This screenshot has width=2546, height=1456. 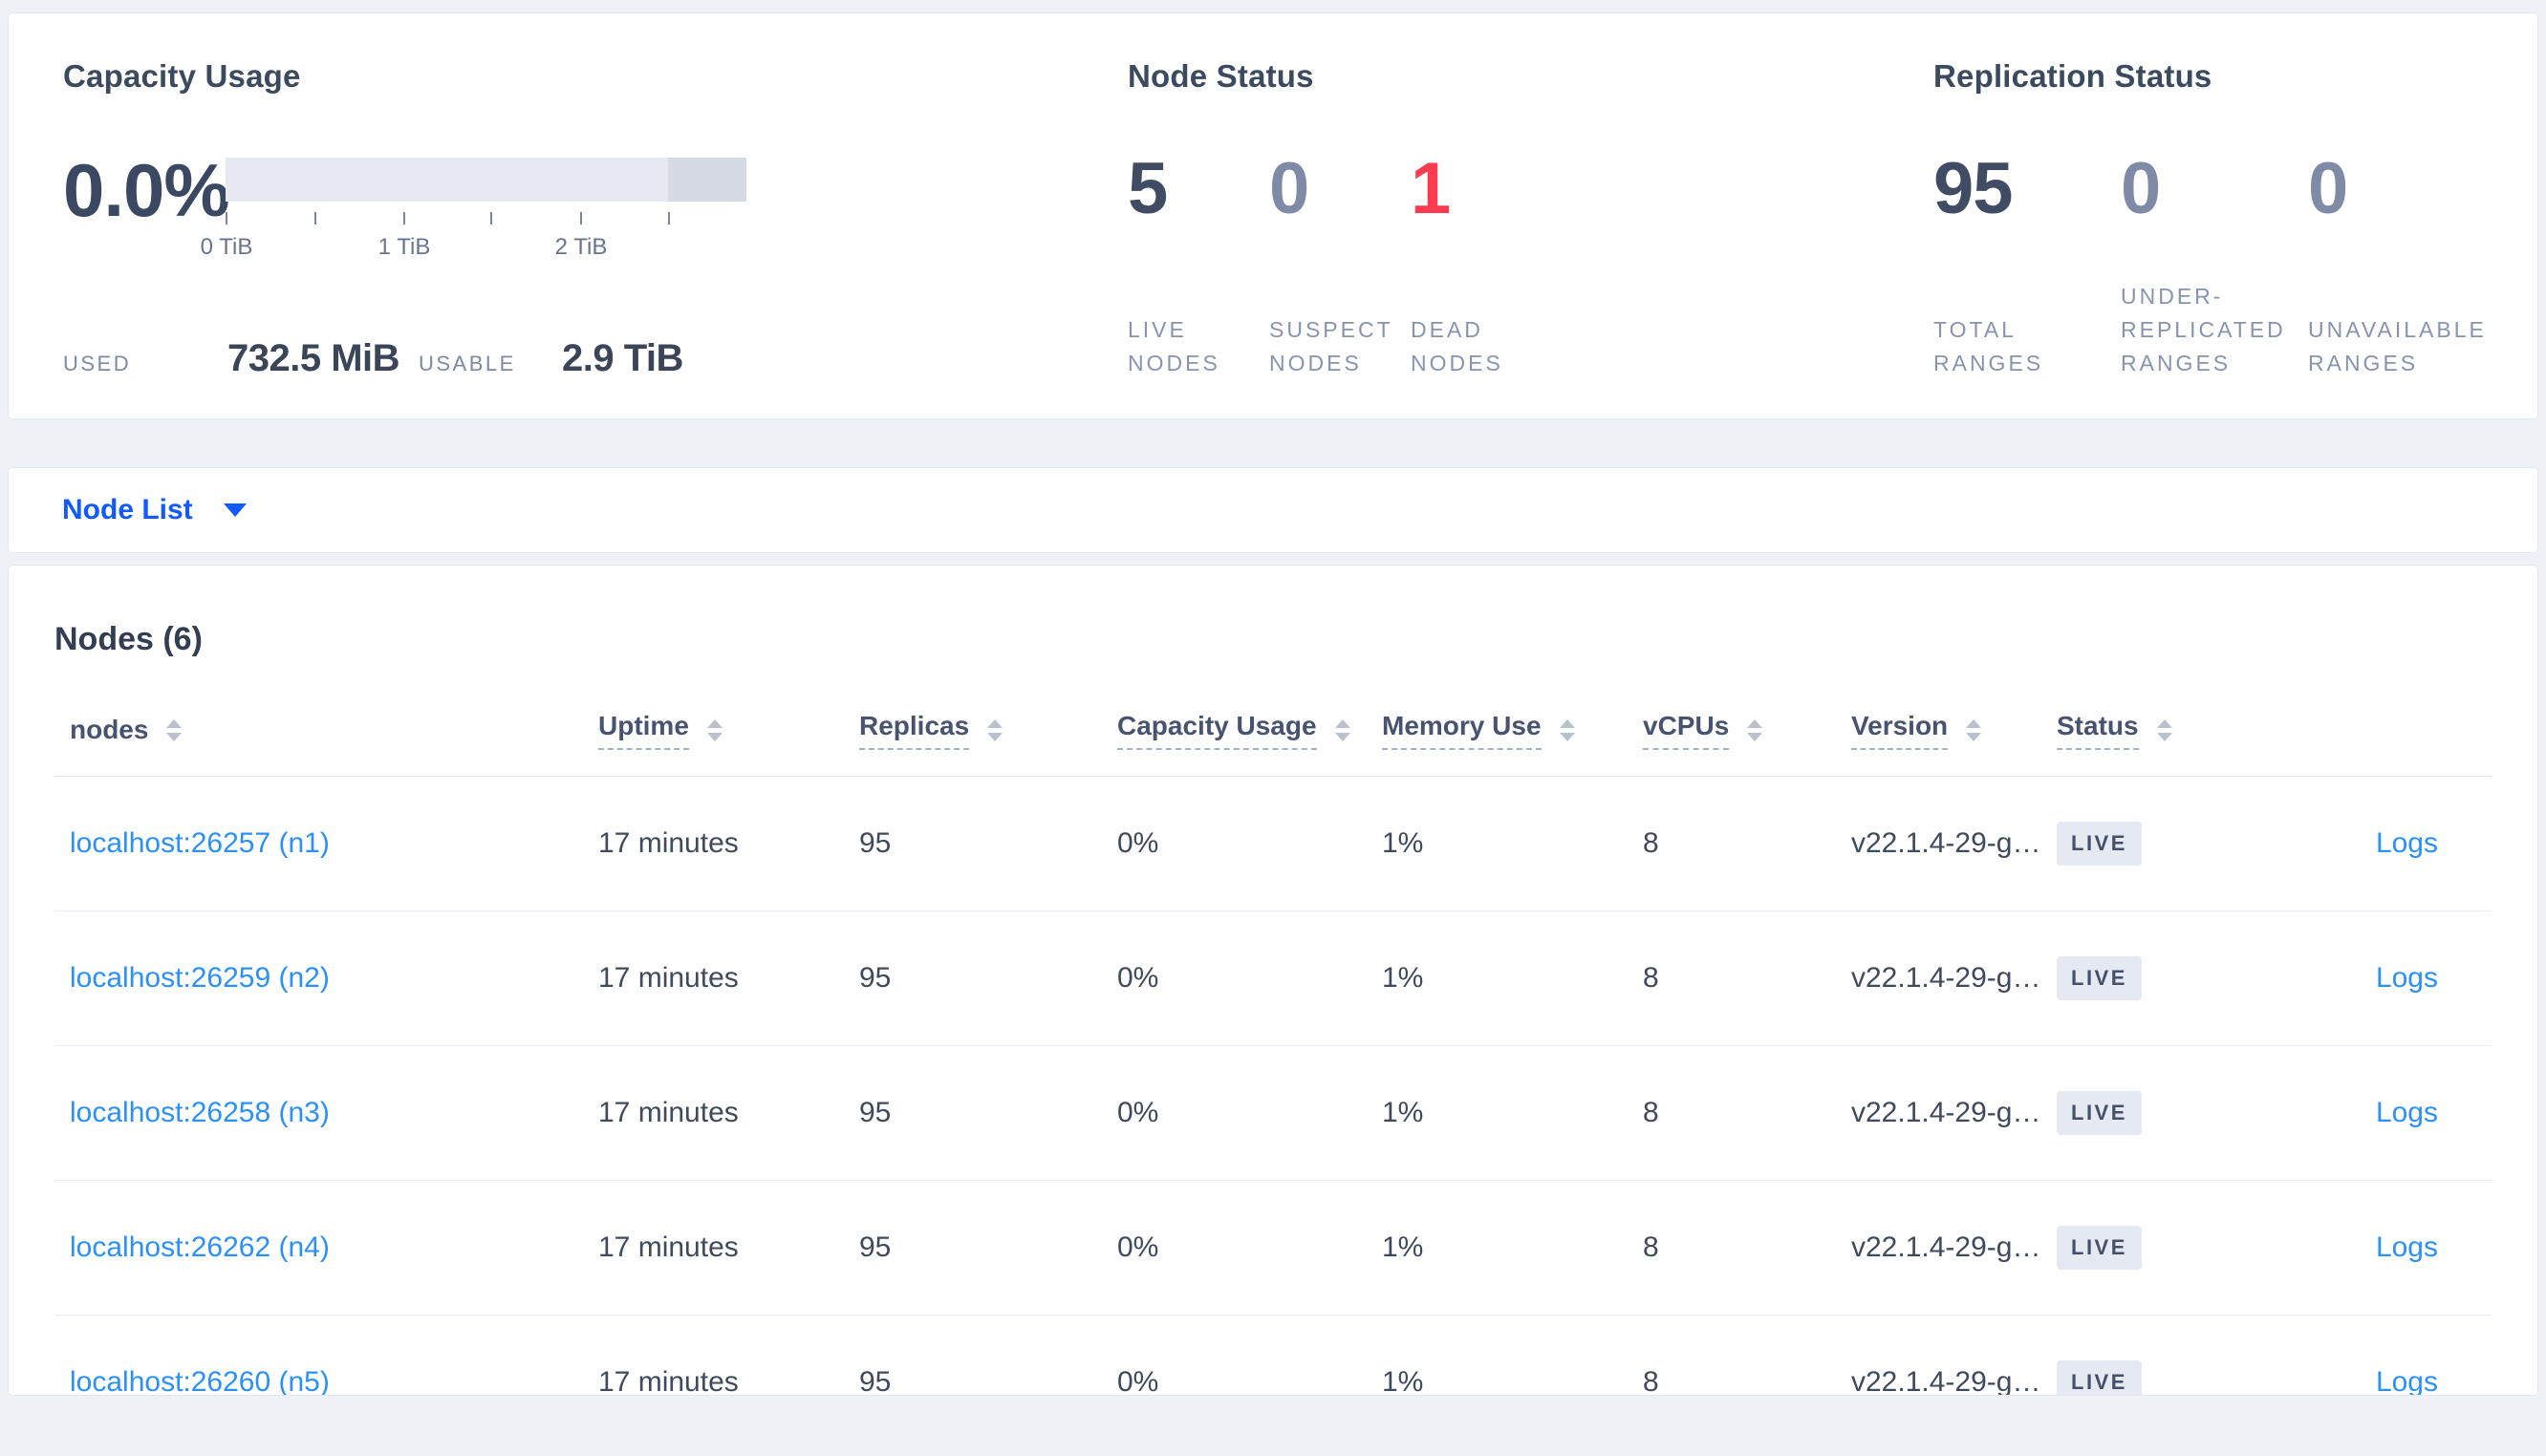 I want to click on column-header-capacity-usage: Capacity Usage, so click(x=1249, y=730).